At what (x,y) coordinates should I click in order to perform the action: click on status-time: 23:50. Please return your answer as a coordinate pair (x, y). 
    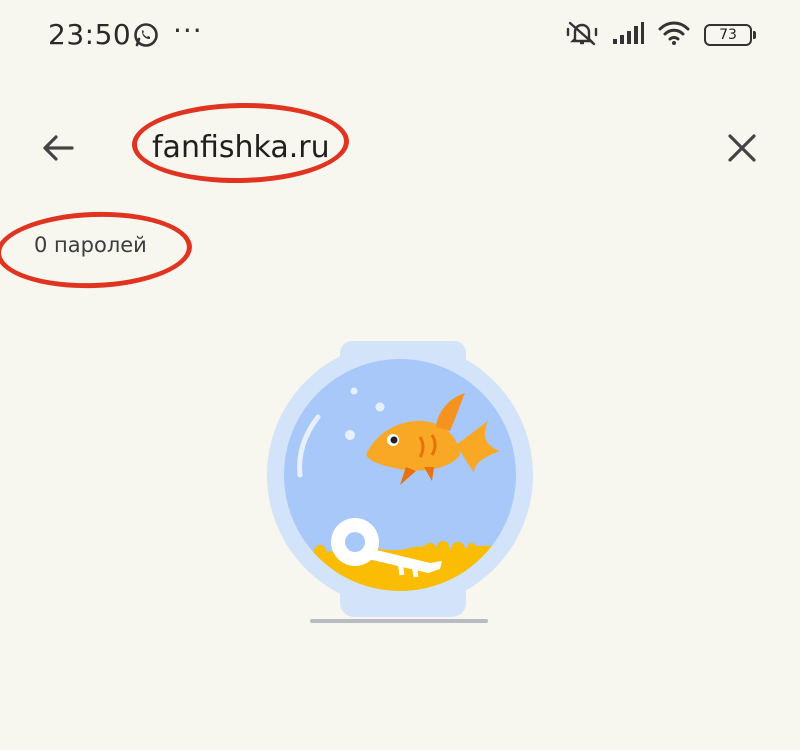
    Looking at the image, I should click on (90, 34).